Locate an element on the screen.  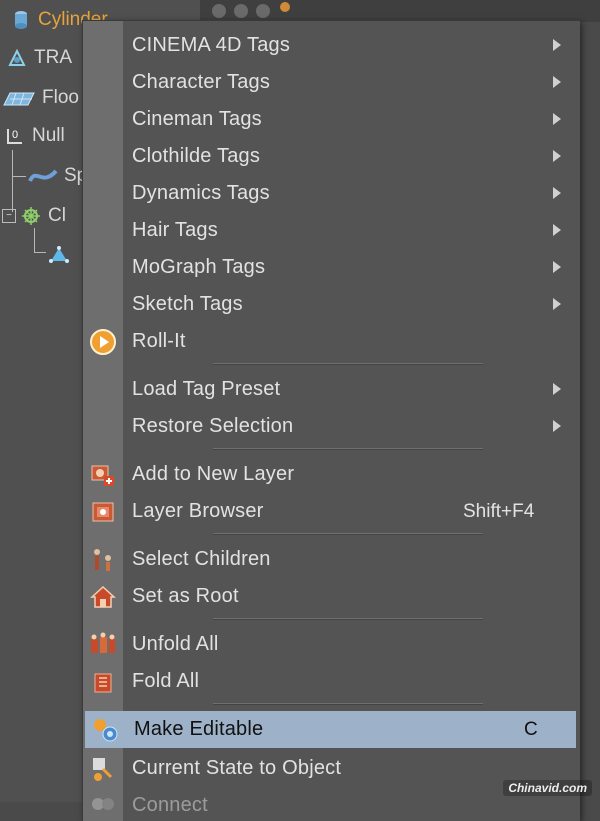
cylinder-icon is located at coordinates (21, 20).